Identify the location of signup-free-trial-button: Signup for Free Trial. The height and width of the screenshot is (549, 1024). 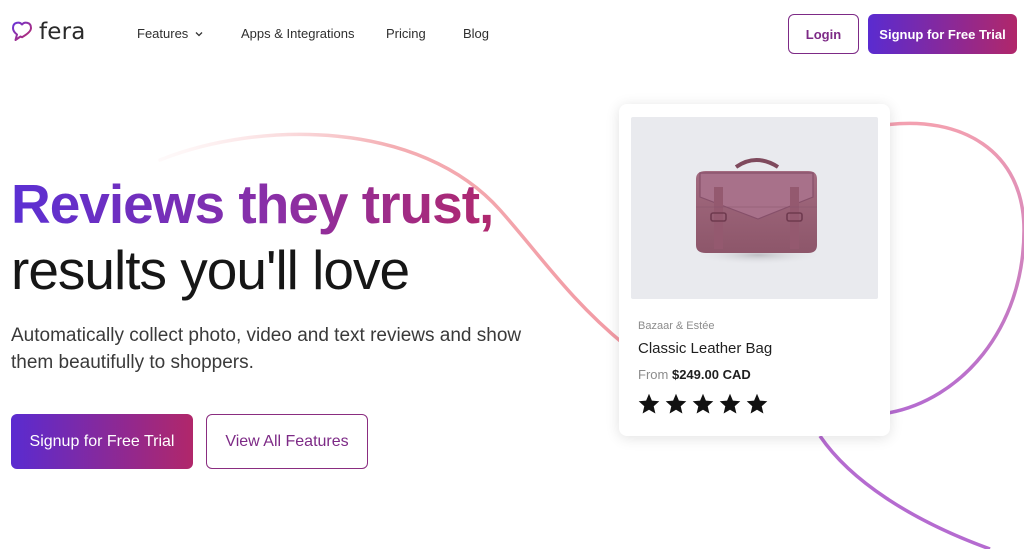
(942, 34).